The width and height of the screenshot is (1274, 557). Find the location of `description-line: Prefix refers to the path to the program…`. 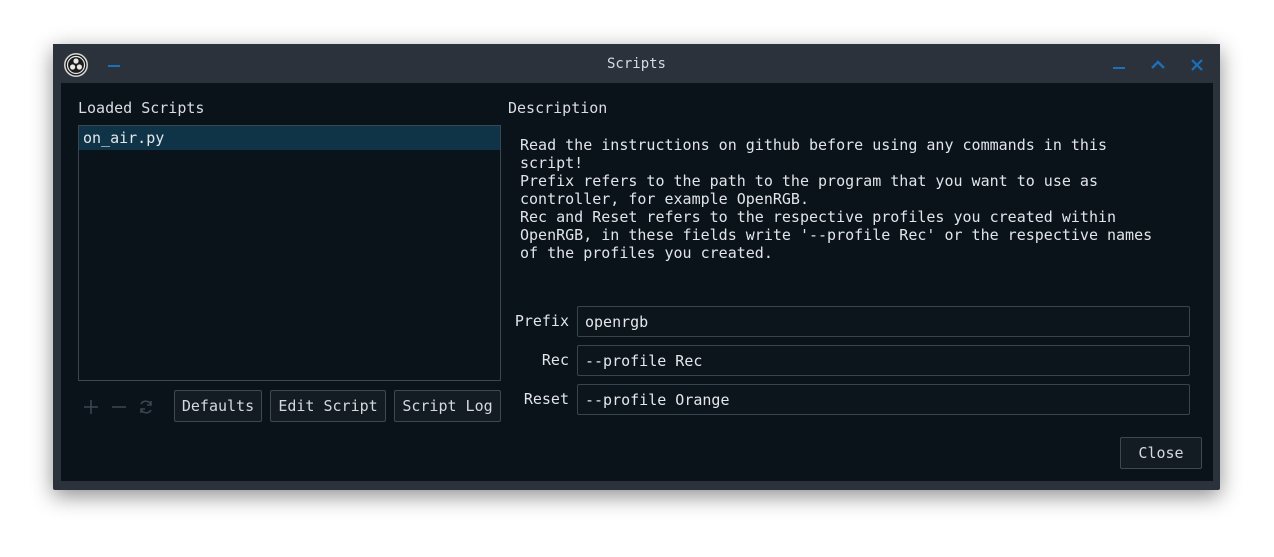

description-line: Prefix refers to the path to the program… is located at coordinates (809, 181).